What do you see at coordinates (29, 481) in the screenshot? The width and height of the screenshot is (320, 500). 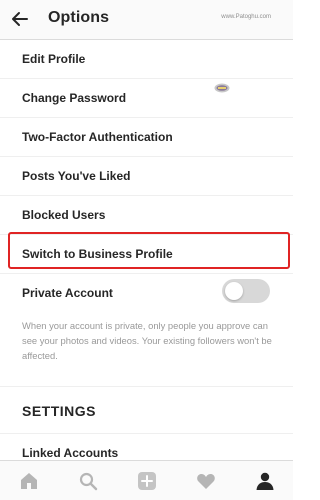 I see `home-icon` at bounding box center [29, 481].